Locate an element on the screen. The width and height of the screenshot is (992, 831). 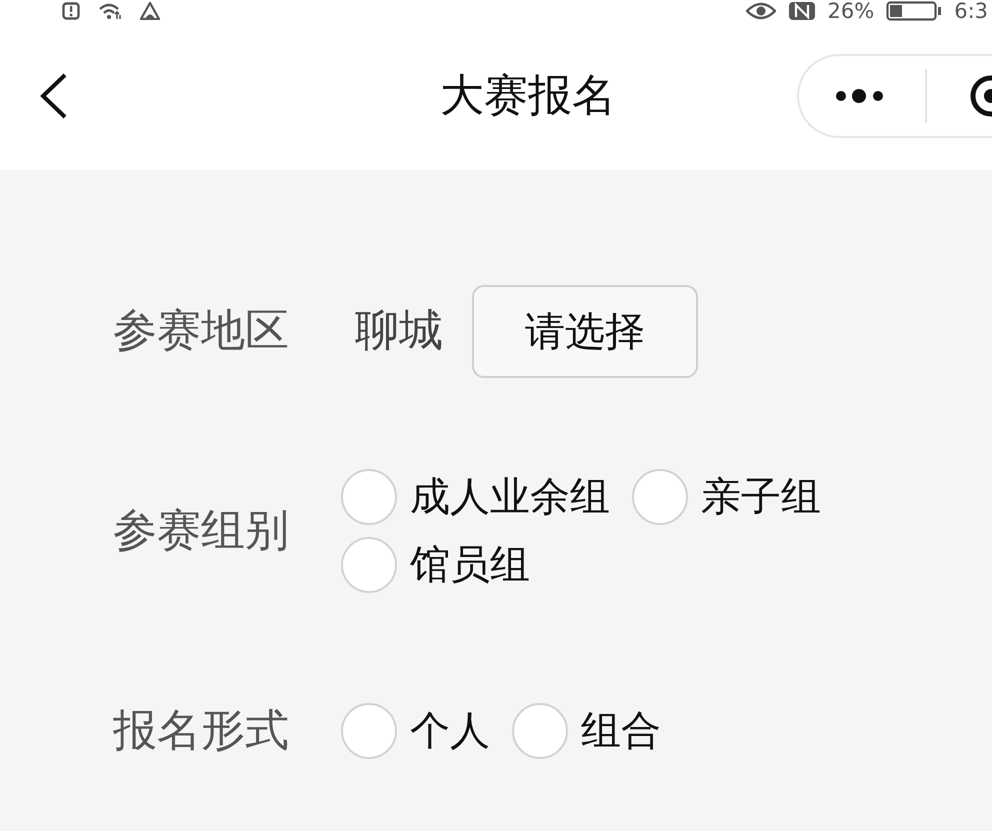
target-icon is located at coordinates (980, 96).